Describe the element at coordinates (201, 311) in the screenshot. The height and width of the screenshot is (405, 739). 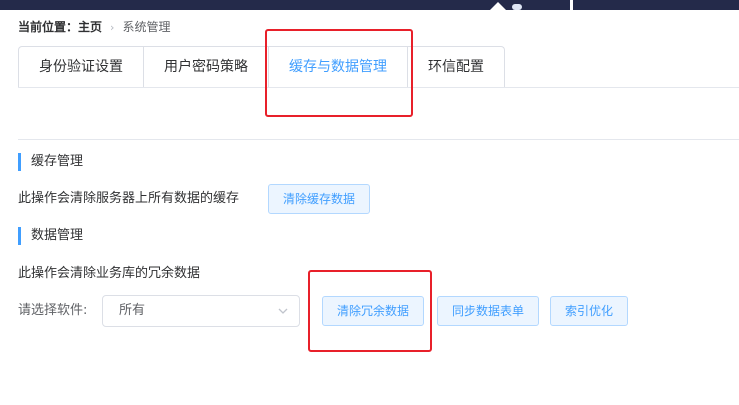
I see `software-select: 所有` at that location.